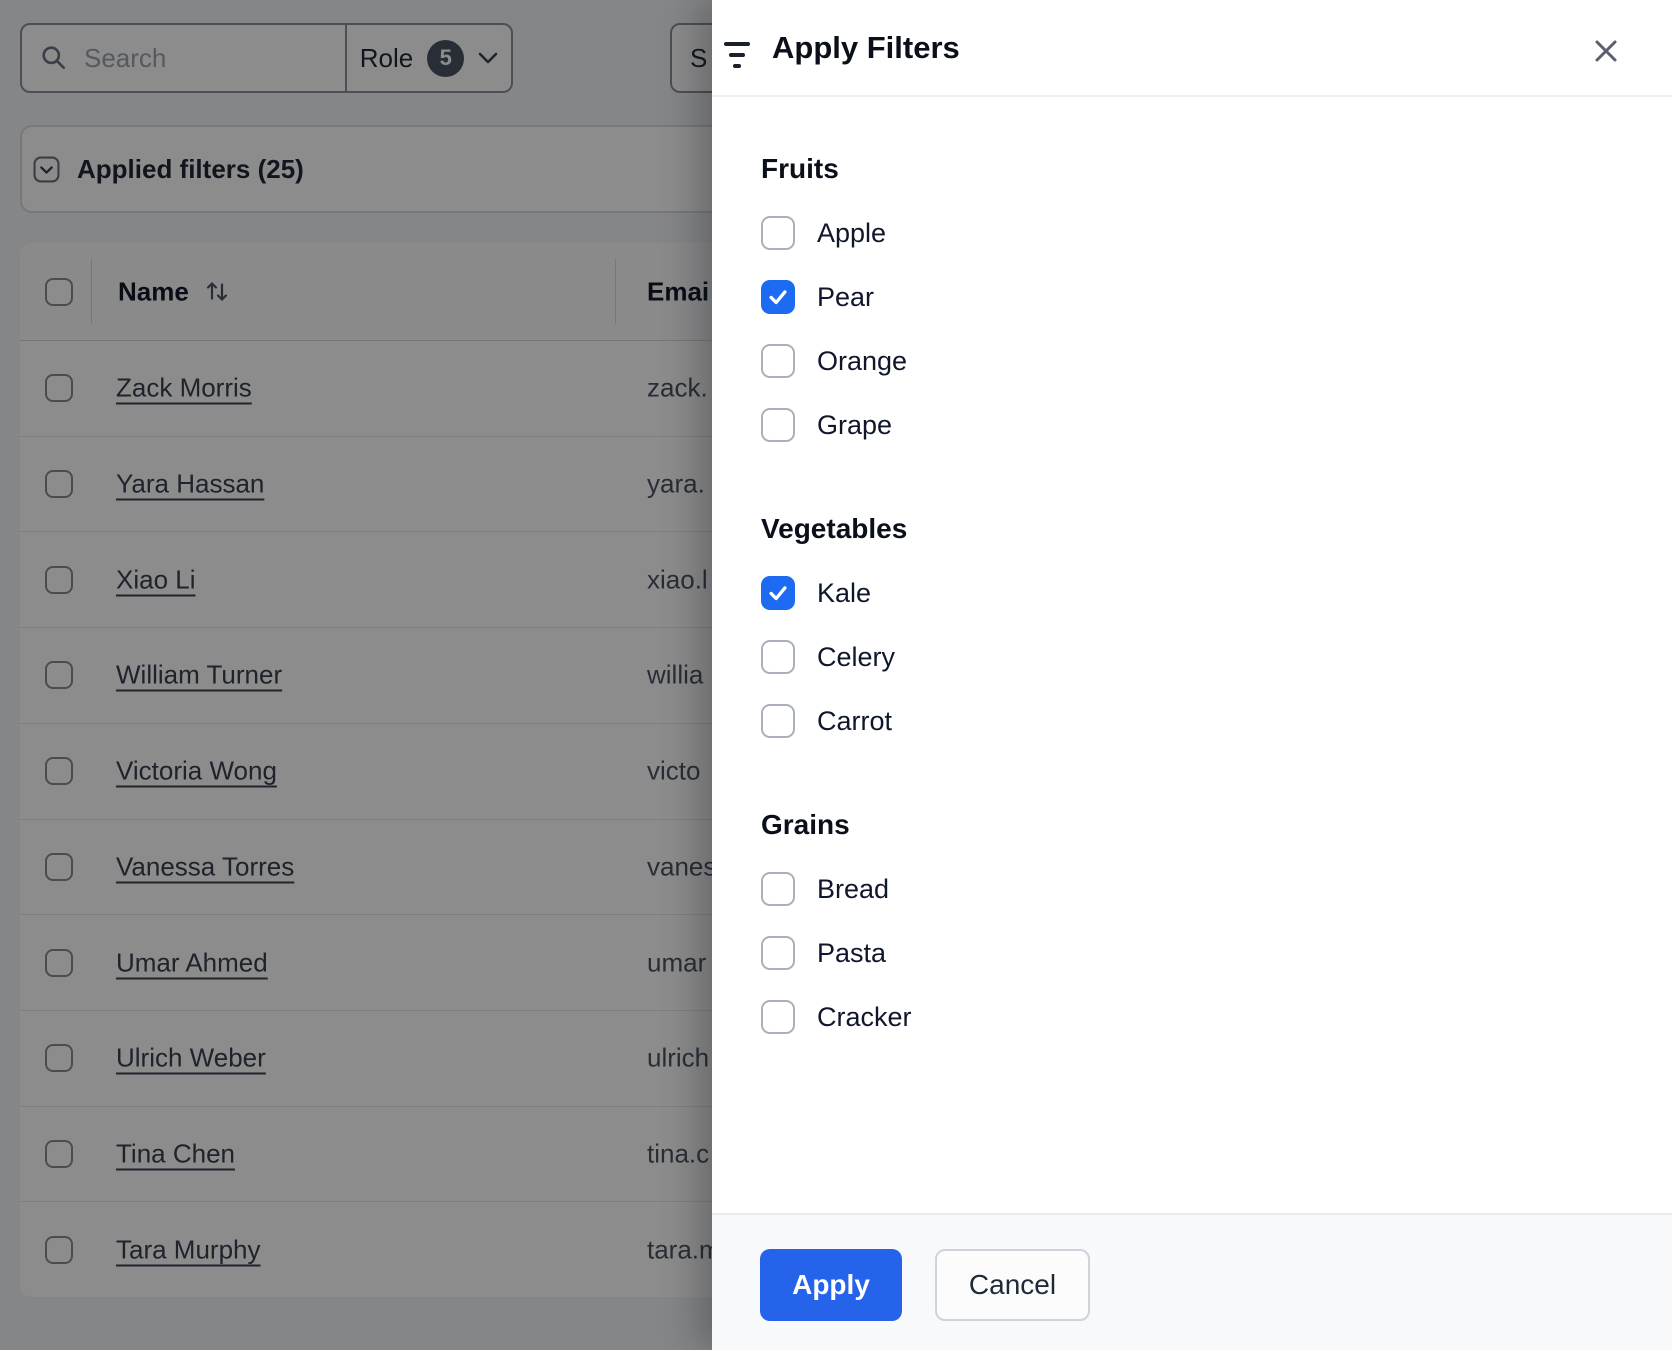  I want to click on pear-checkbox, so click(778, 297).